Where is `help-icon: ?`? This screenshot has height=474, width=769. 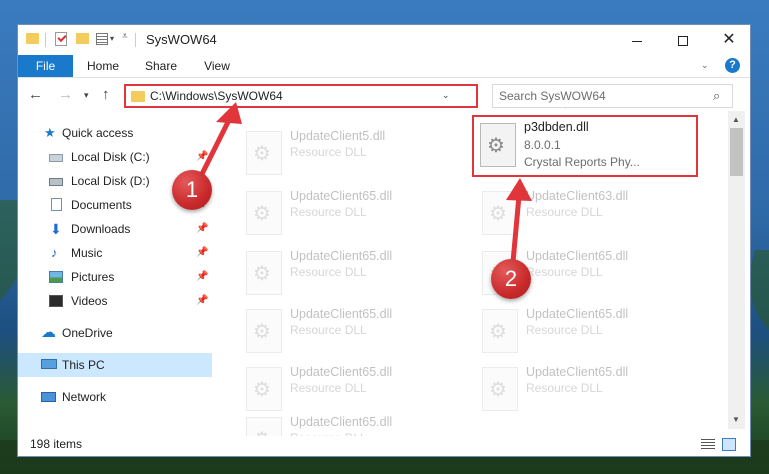
help-icon: ? is located at coordinates (732, 65).